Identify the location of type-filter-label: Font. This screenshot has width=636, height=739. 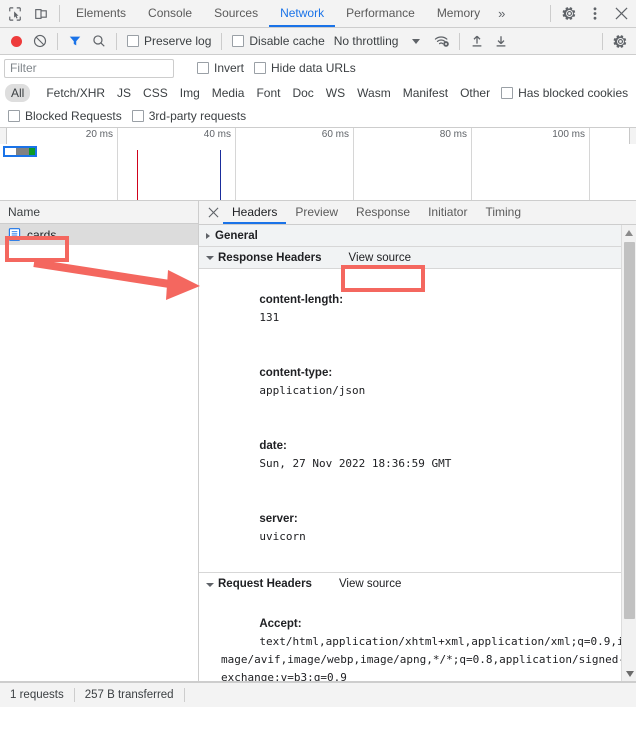
(268, 93).